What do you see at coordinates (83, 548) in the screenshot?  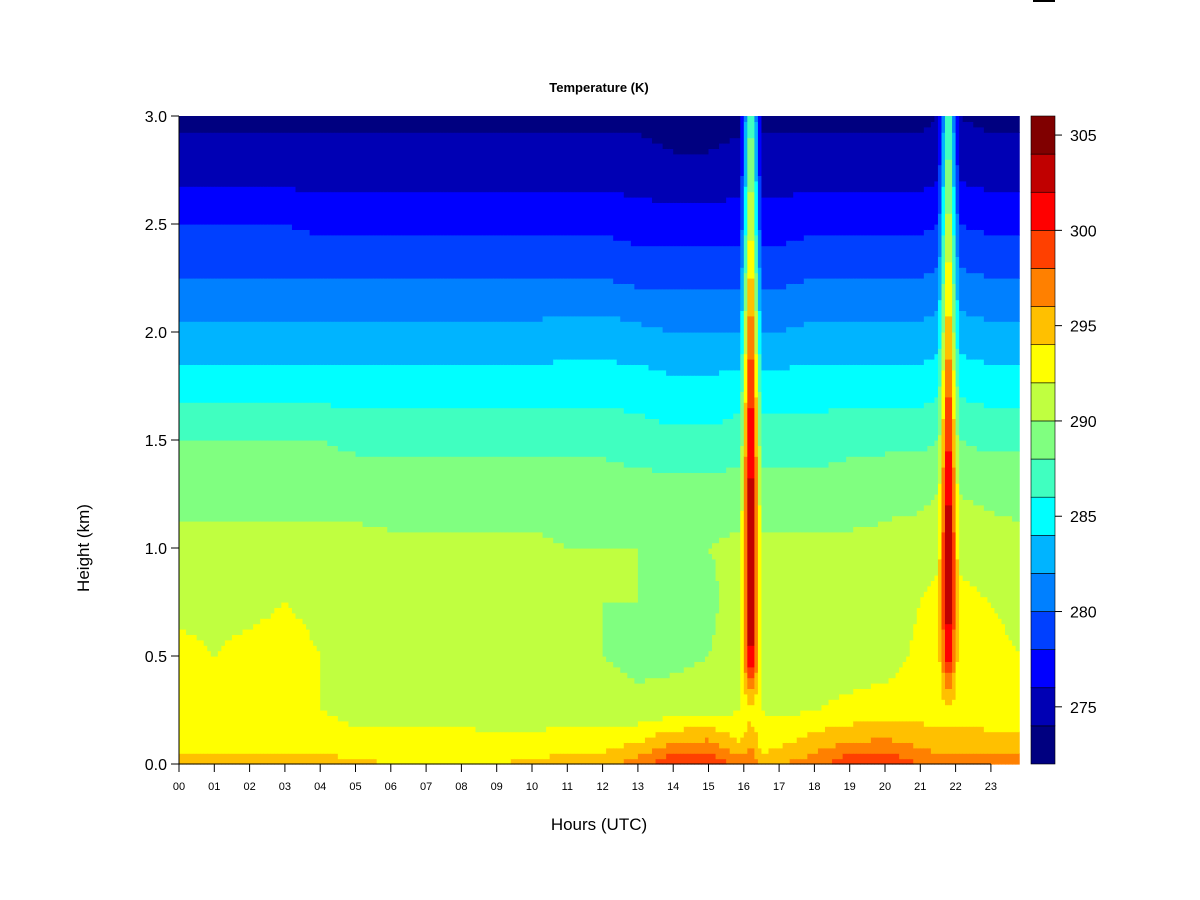 I see `y-axis-label: Height (km)` at bounding box center [83, 548].